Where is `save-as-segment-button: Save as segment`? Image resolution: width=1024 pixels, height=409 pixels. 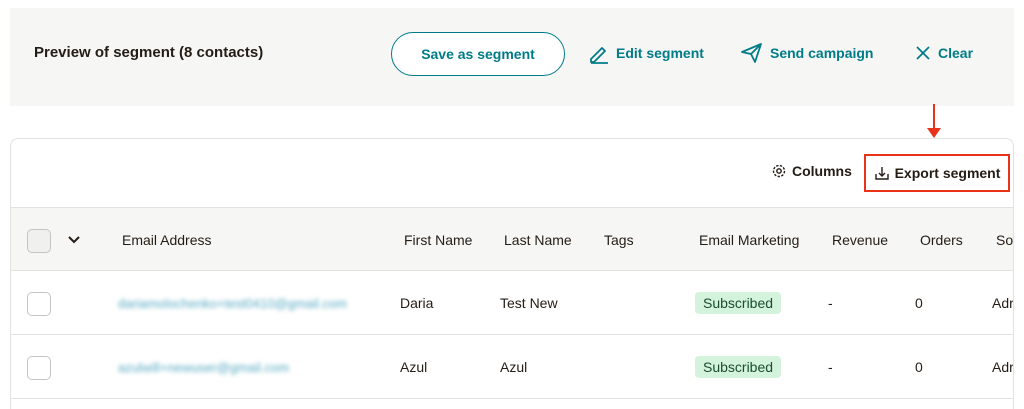
save-as-segment-button: Save as segment is located at coordinates (478, 54).